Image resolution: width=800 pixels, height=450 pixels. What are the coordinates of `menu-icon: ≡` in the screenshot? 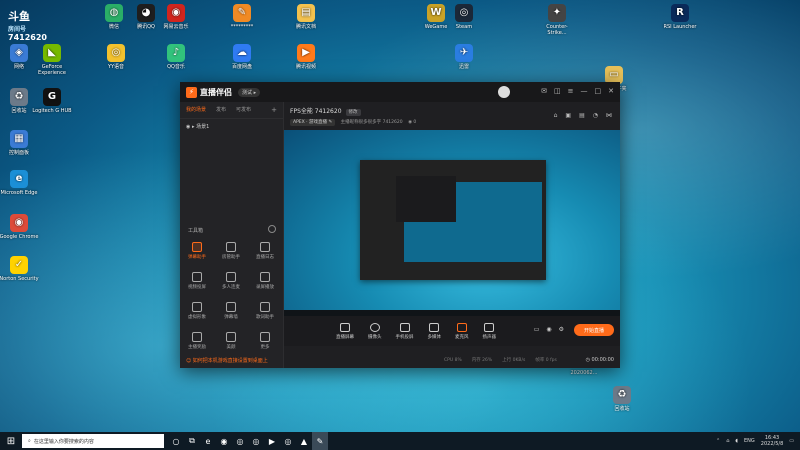 It's located at (571, 91).